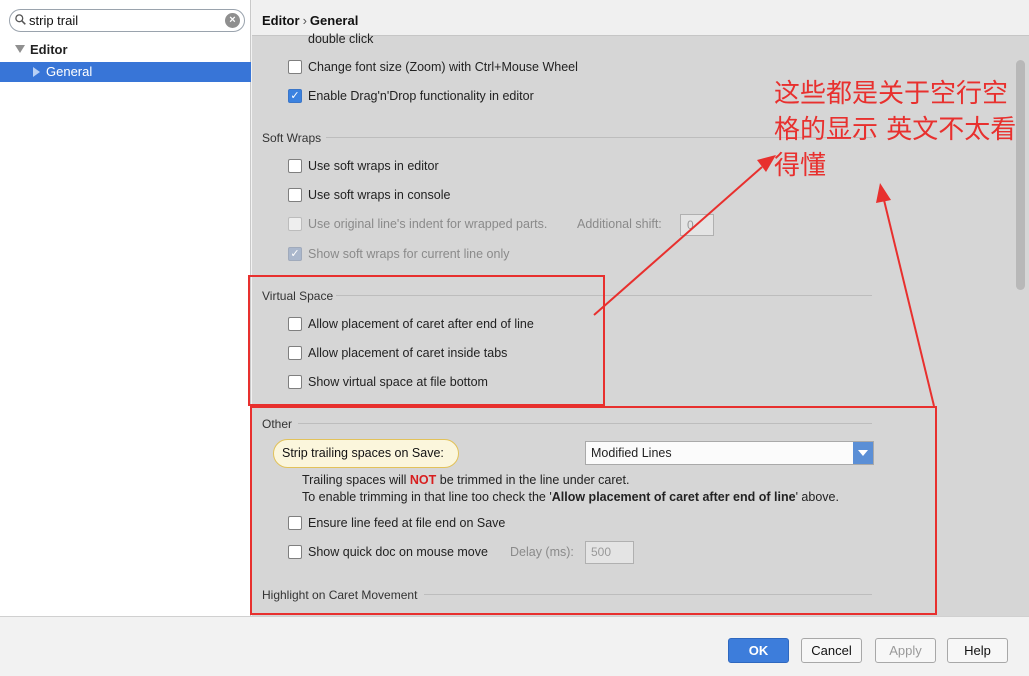  I want to click on additional-shift-label: Additional shift:, so click(619, 224).